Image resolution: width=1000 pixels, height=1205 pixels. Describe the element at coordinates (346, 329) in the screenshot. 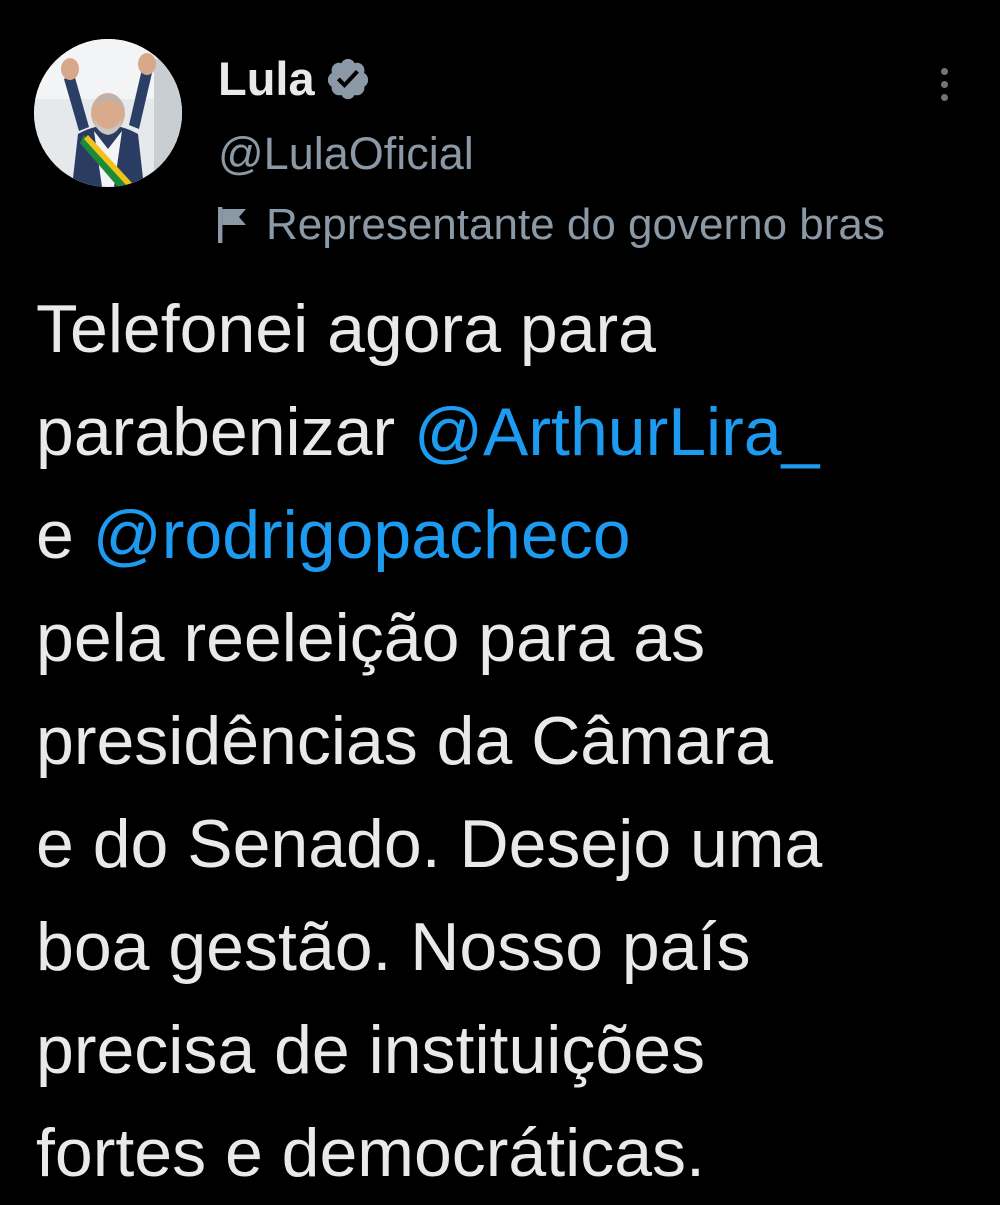

I see `tweet-line: Telefonei agora para` at that location.